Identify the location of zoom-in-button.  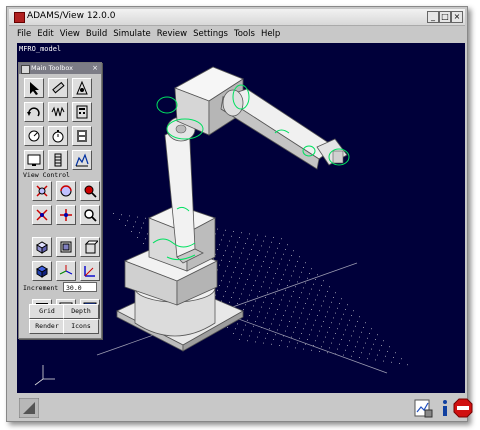
(90, 191).